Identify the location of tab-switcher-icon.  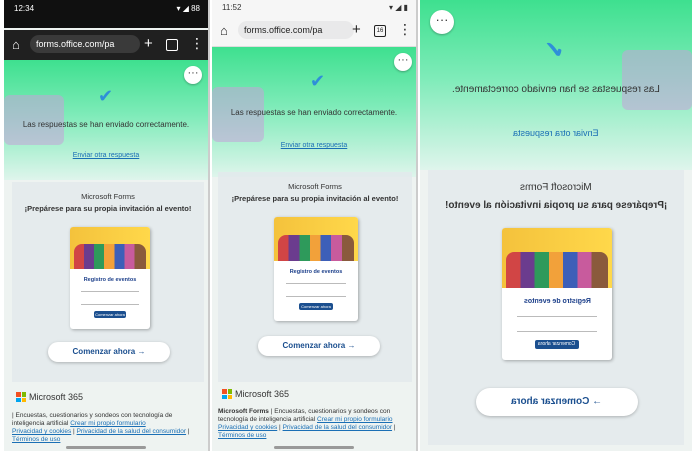
(172, 45).